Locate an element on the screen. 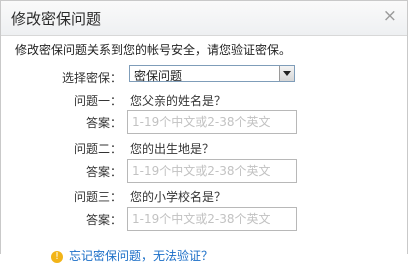 The width and height of the screenshot is (410, 264). security-type-select: 密保问题 is located at coordinates (212, 74).